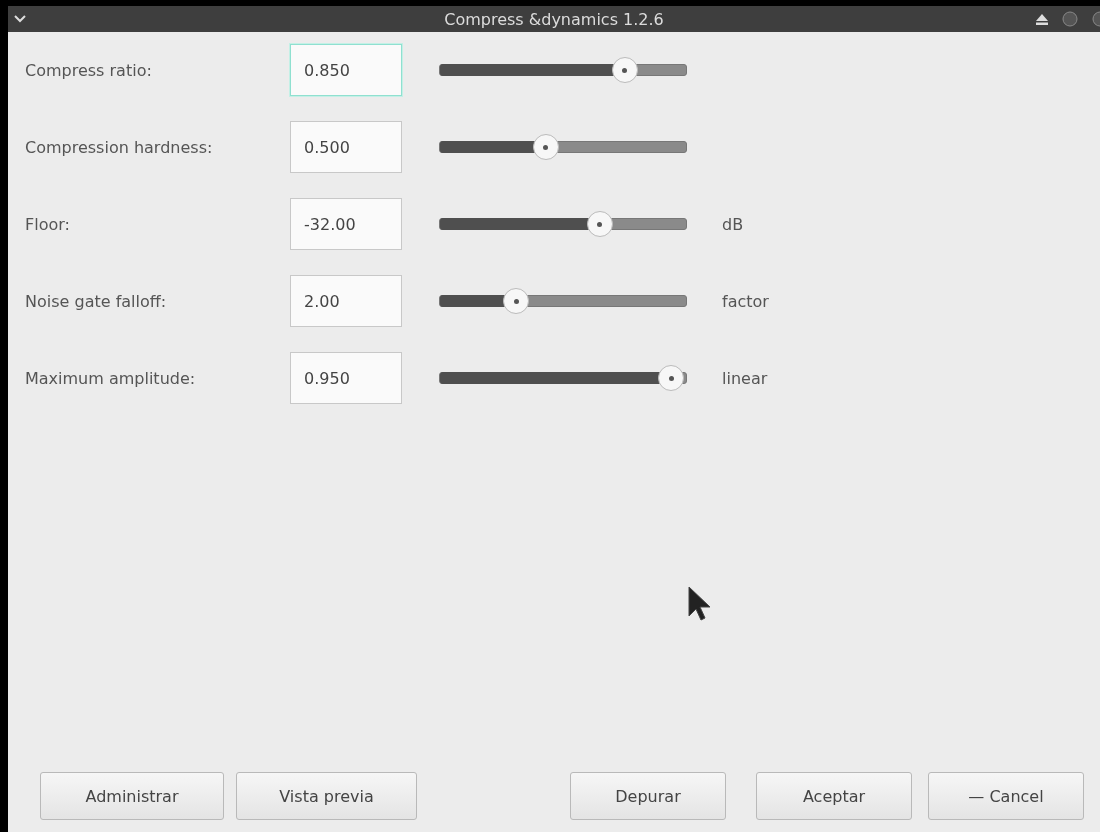 The height and width of the screenshot is (832, 1100). Describe the element at coordinates (834, 796) in the screenshot. I see `dialog-button: Aceptar` at that location.